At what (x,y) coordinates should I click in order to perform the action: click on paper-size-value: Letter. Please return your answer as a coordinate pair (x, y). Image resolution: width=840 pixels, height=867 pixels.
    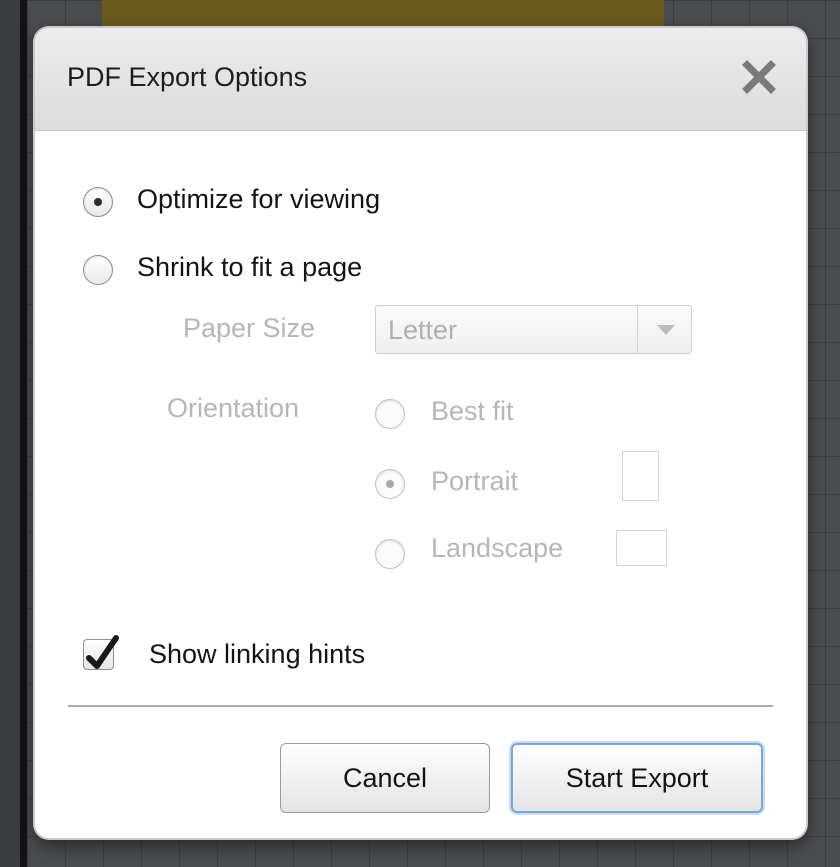
    Looking at the image, I should click on (423, 330).